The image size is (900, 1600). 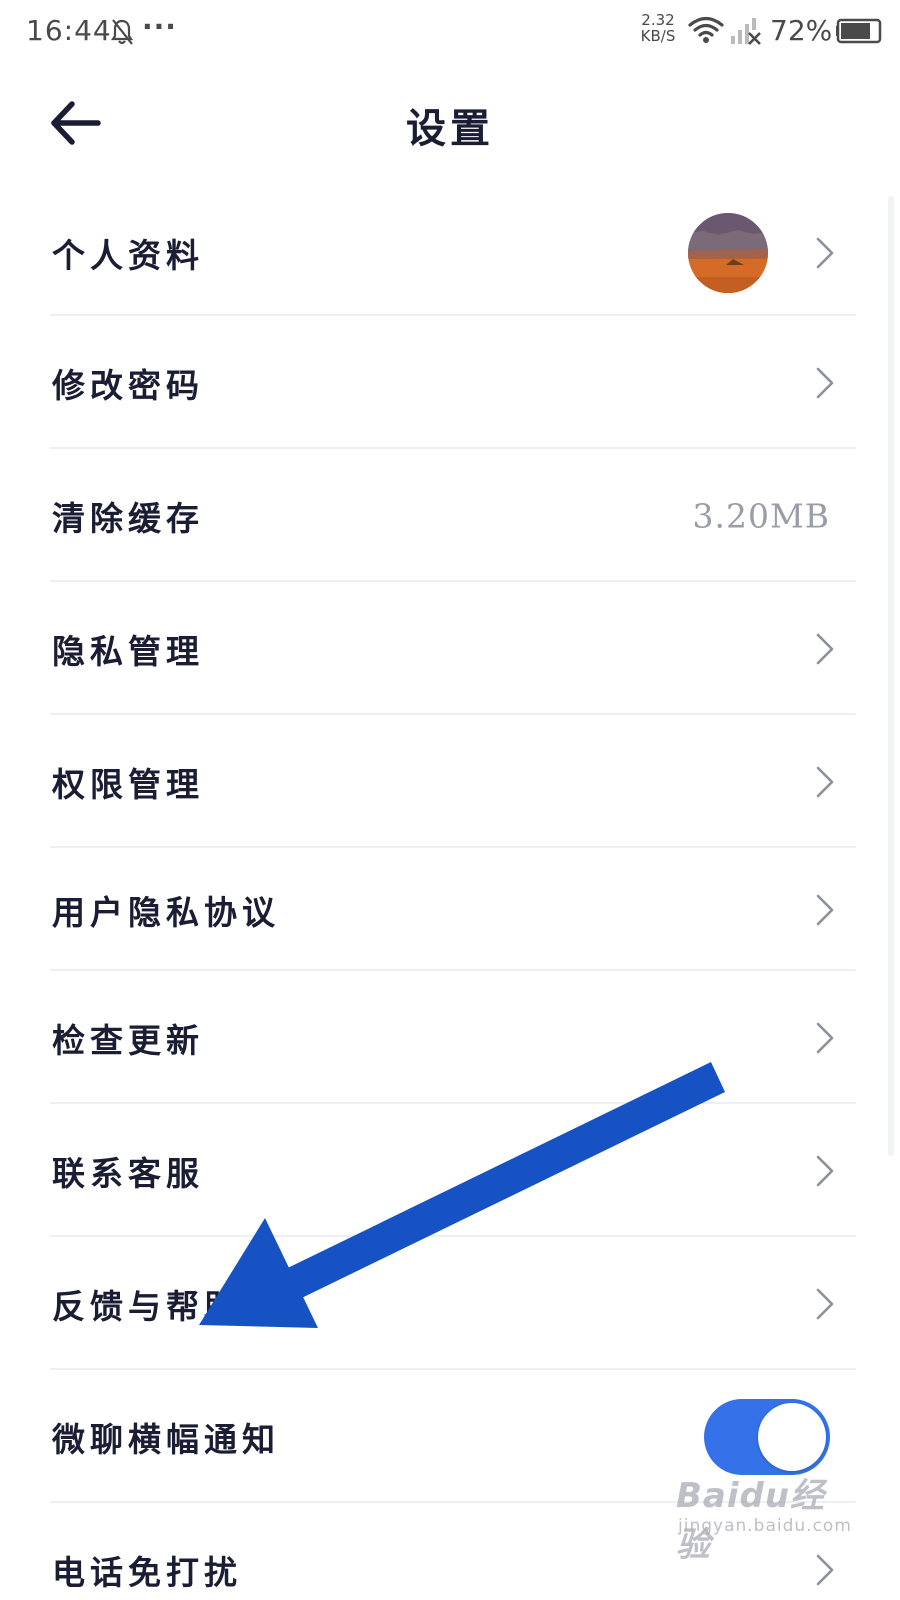 What do you see at coordinates (792, 1436) in the screenshot?
I see `toggle-knob` at bounding box center [792, 1436].